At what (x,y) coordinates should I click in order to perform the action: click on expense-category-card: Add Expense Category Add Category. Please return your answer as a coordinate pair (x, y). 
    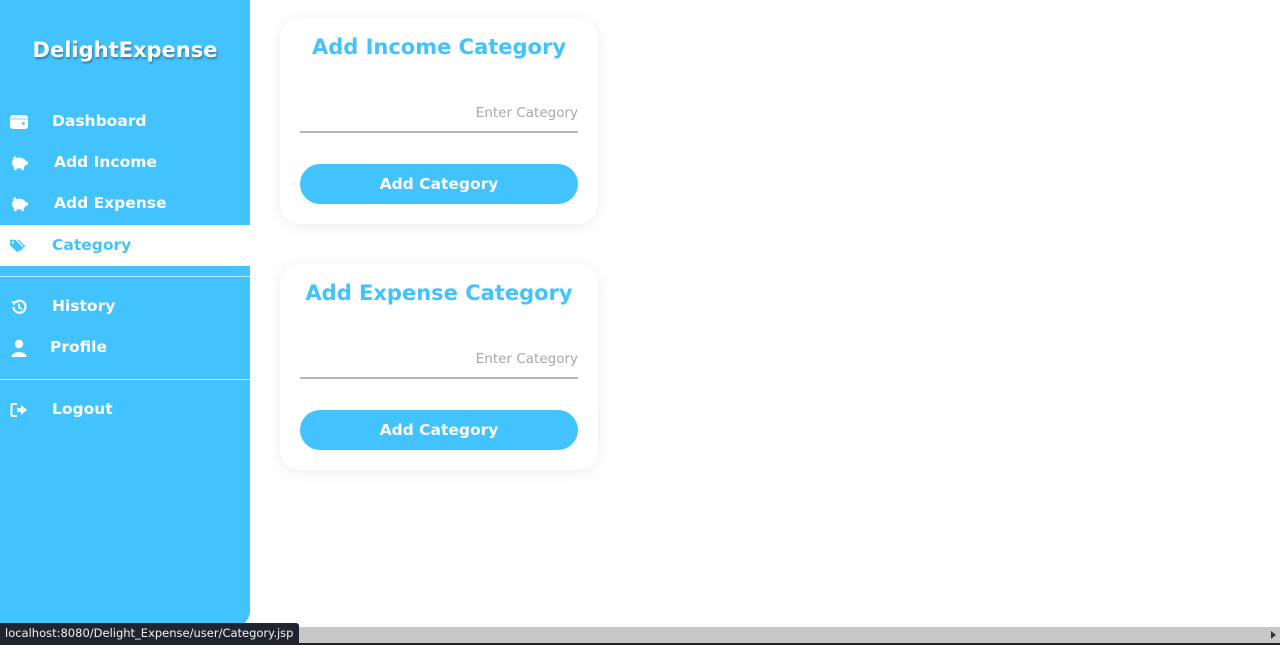
    Looking at the image, I should click on (439, 367).